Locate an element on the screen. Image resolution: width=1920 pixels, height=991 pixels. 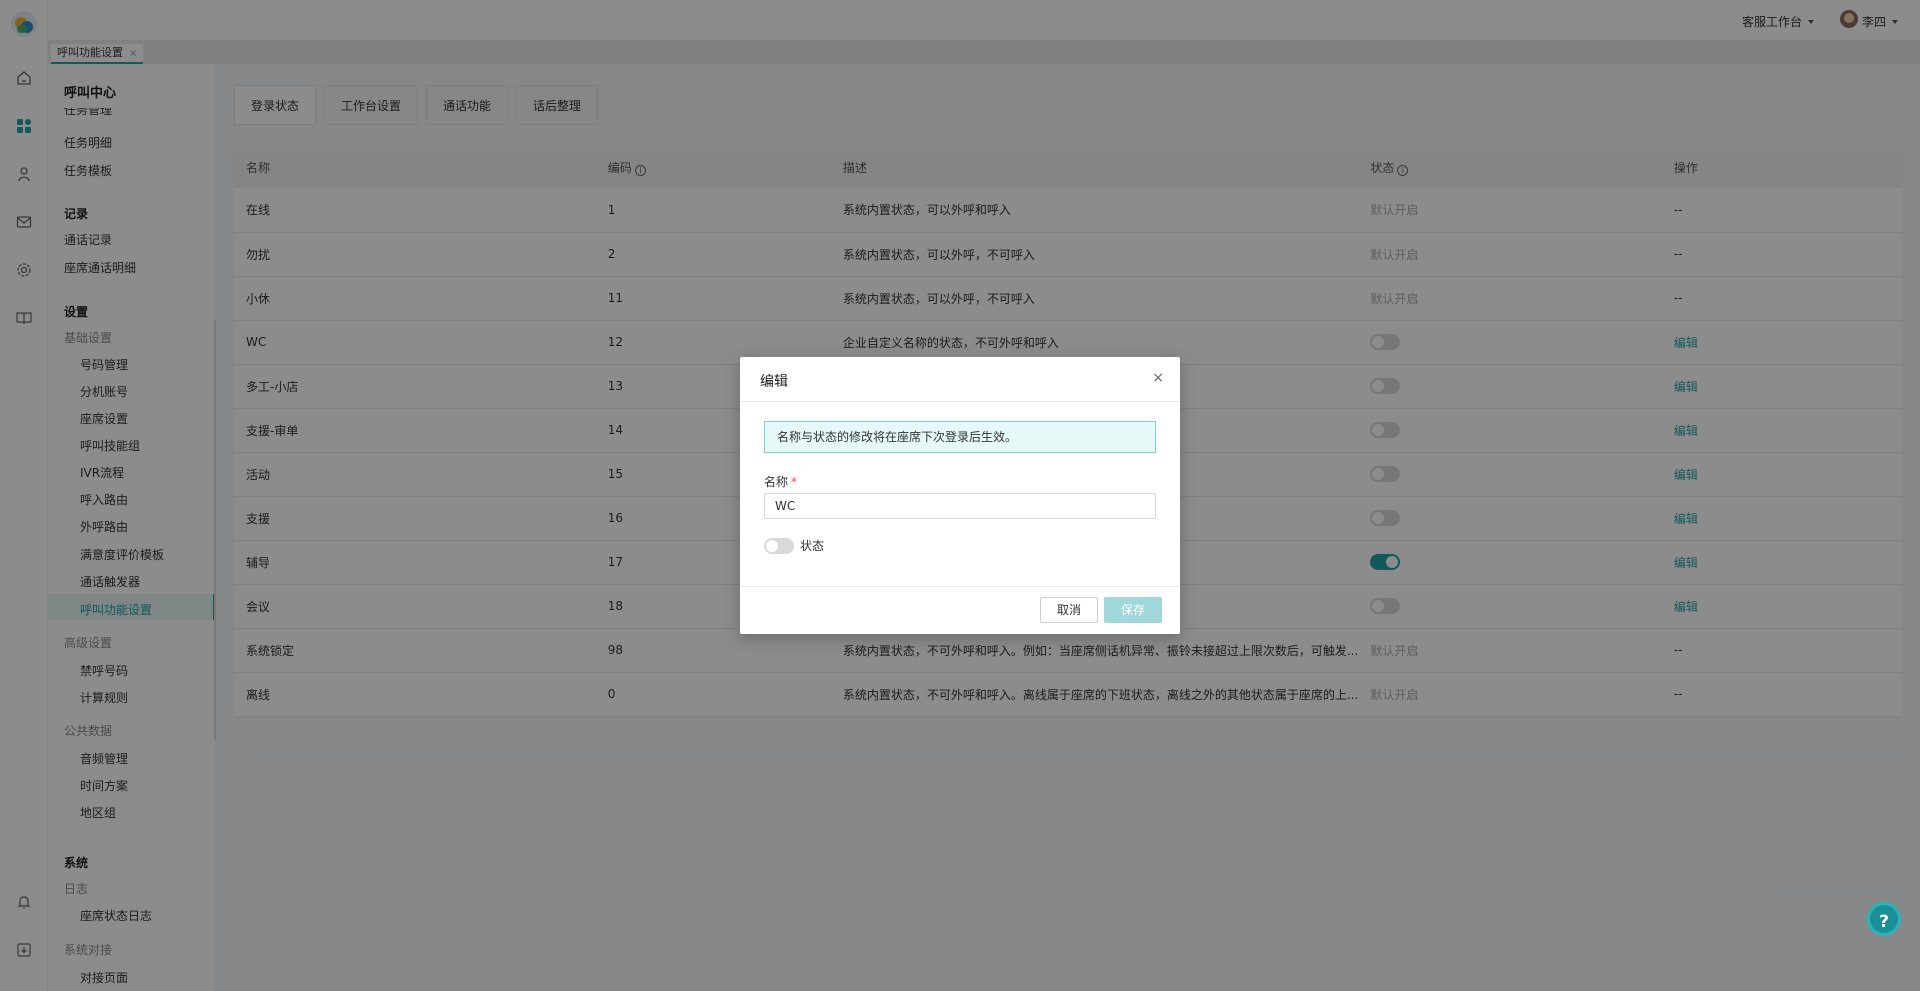
save-button: 保存 is located at coordinates (1133, 610).